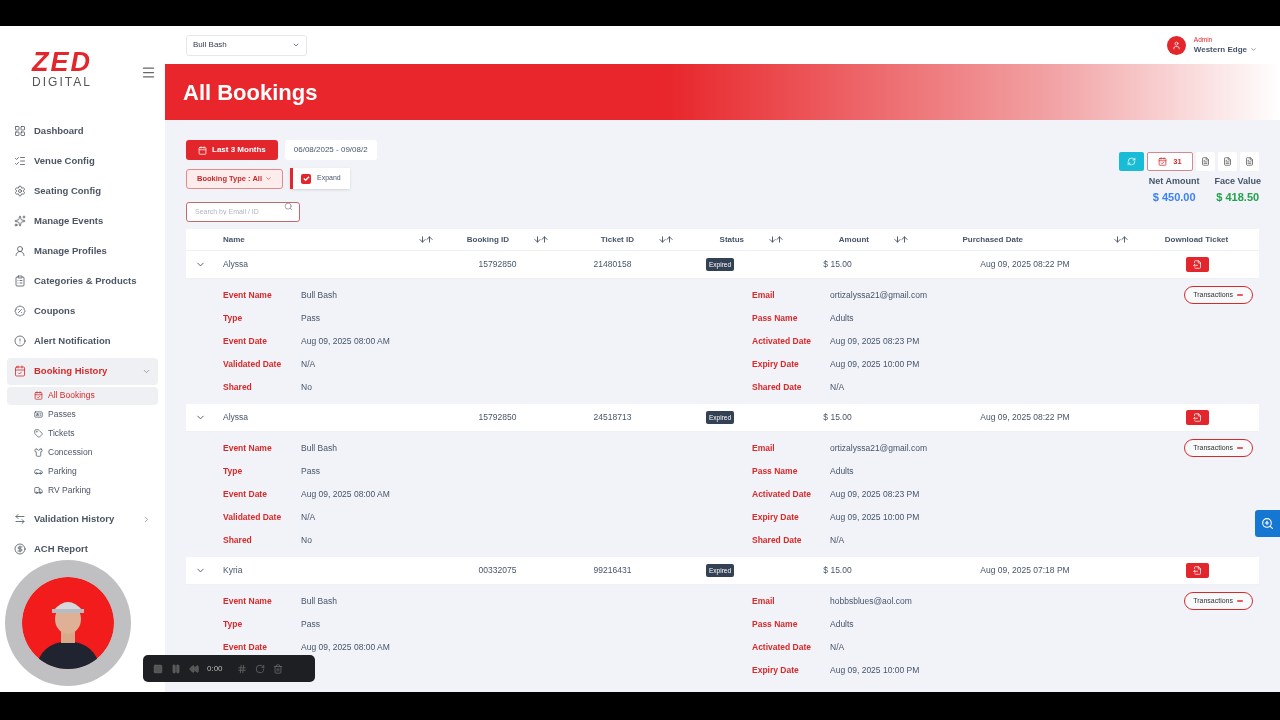  I want to click on nav-item: Manage Profiles, so click(82, 251).